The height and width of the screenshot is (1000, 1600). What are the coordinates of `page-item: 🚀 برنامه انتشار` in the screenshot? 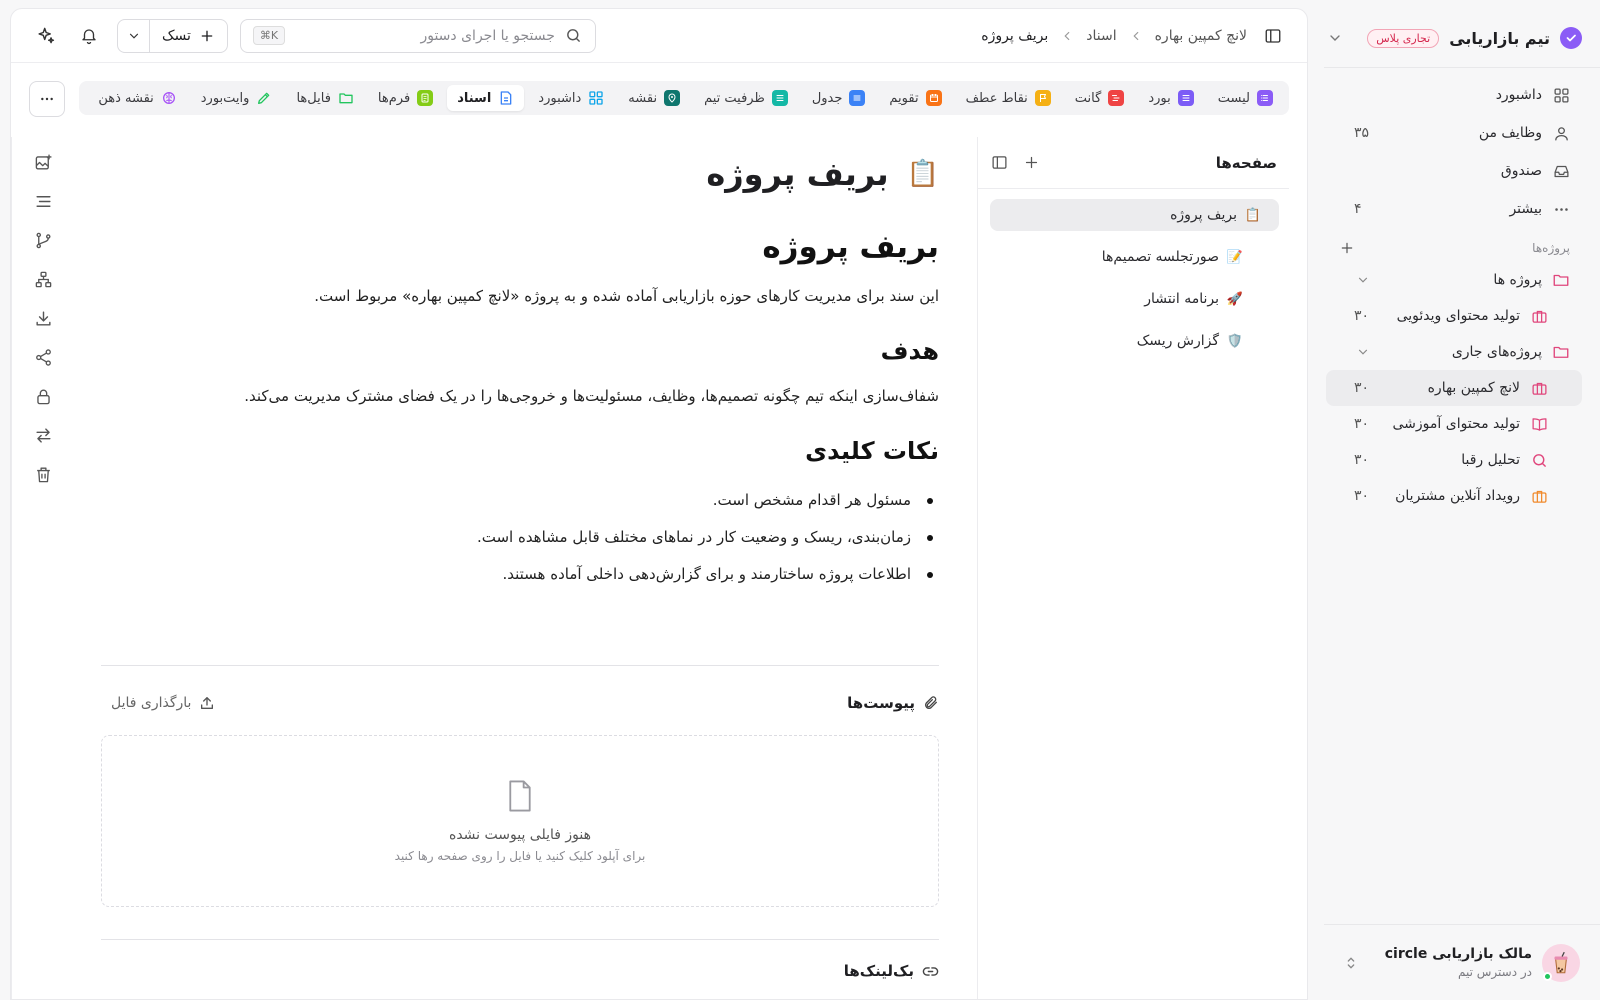 It's located at (1134, 299).